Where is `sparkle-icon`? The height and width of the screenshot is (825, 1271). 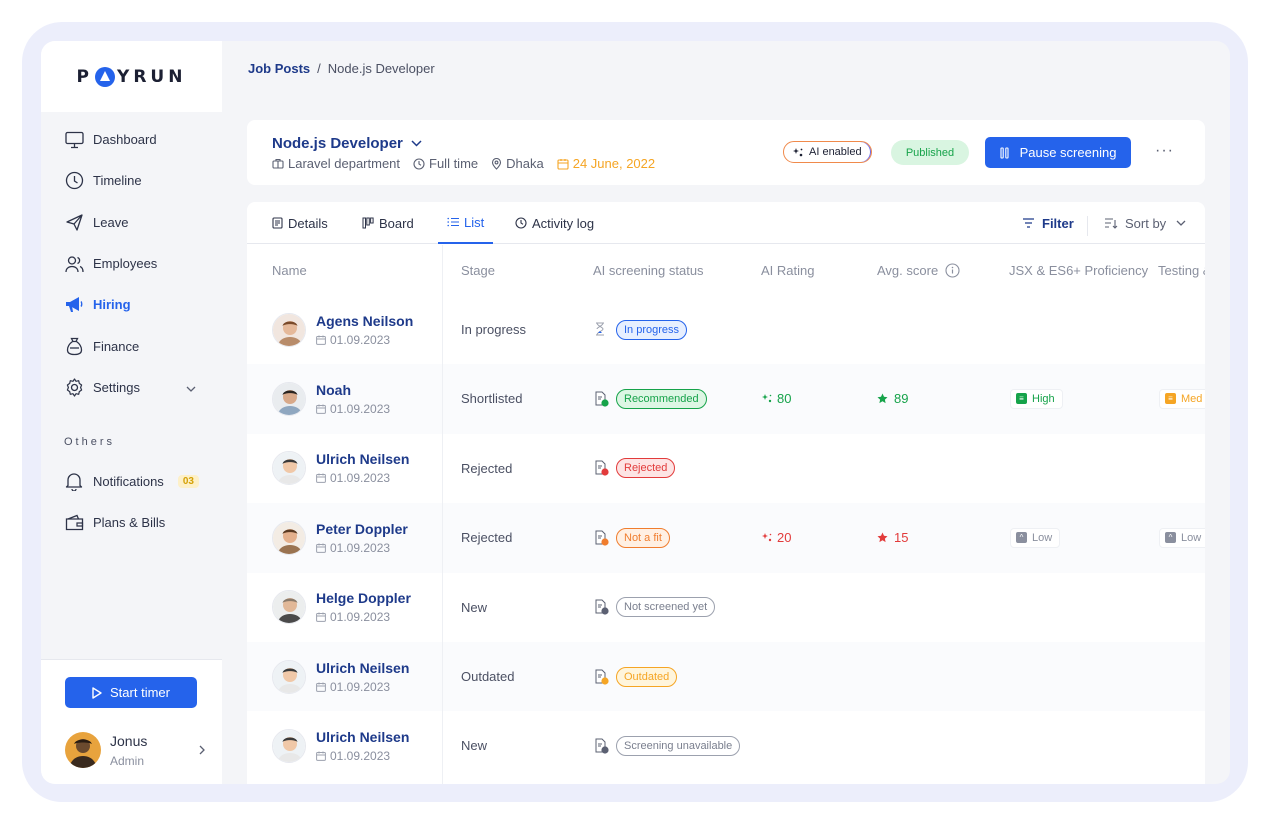 sparkle-icon is located at coordinates (798, 151).